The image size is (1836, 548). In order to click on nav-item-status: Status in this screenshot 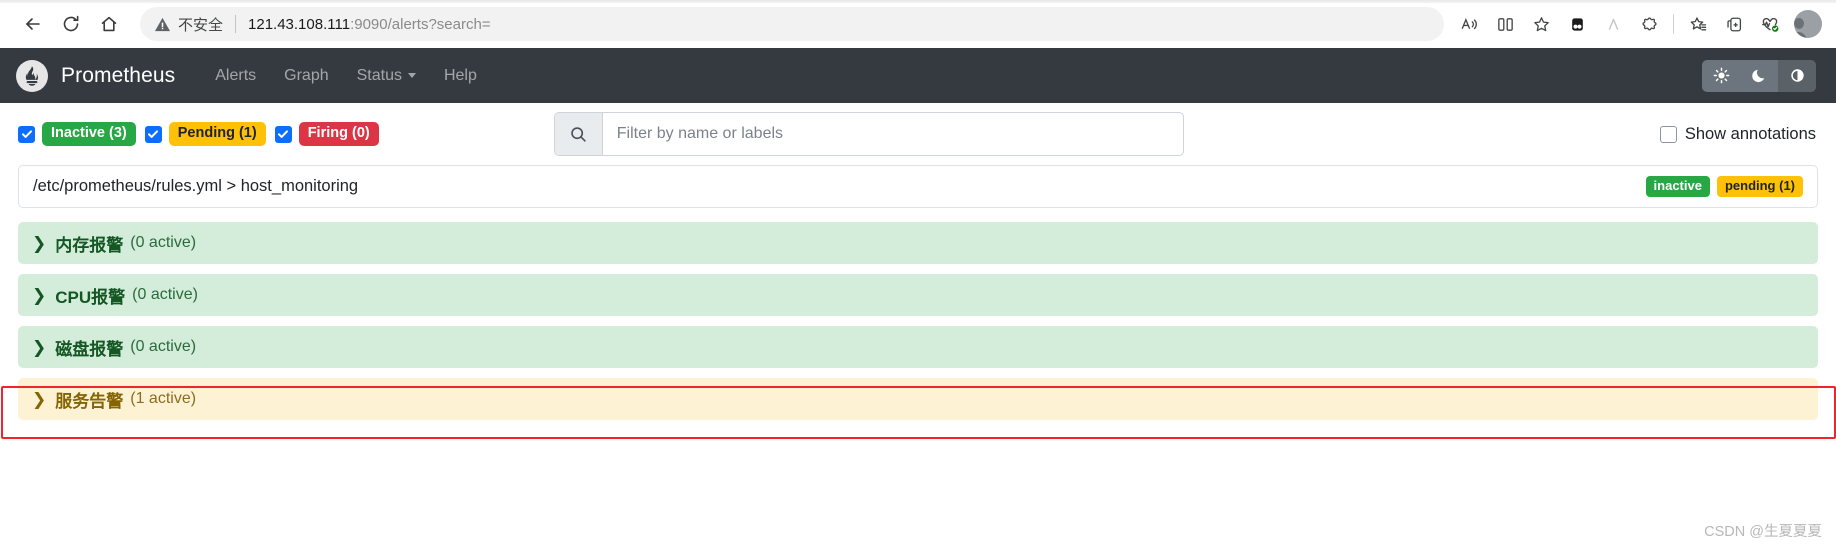, I will do `click(386, 76)`.